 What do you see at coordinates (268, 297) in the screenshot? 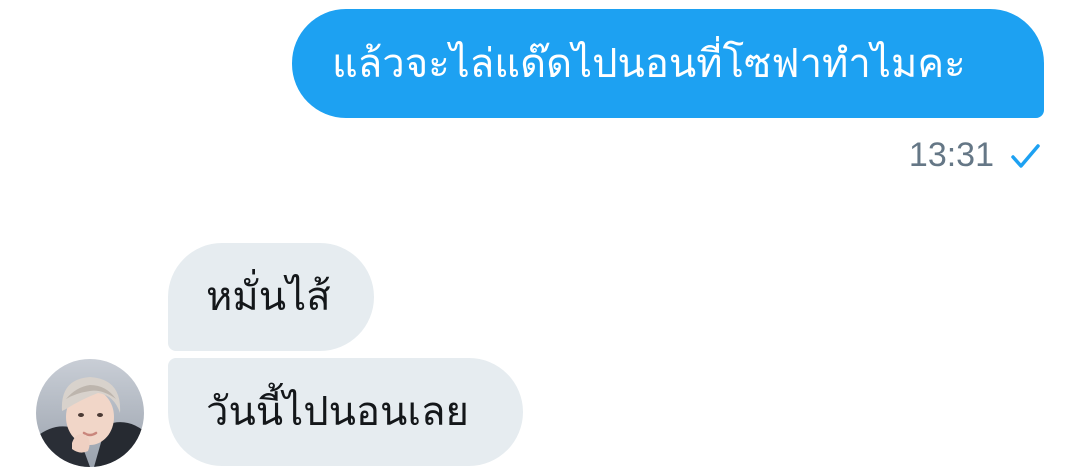
I see `incoming-message-text: หมั่นไส้` at bounding box center [268, 297].